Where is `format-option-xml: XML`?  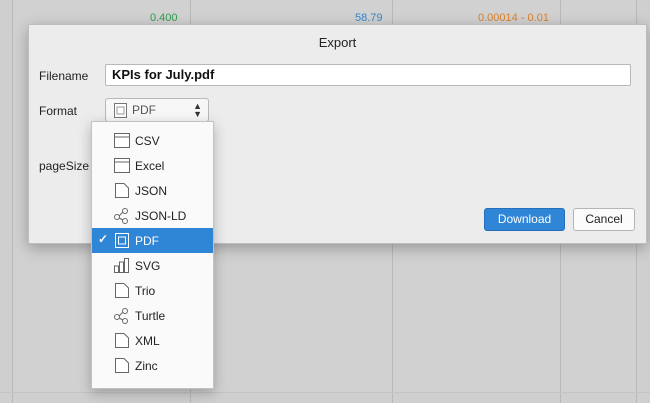 format-option-xml: XML is located at coordinates (152, 340).